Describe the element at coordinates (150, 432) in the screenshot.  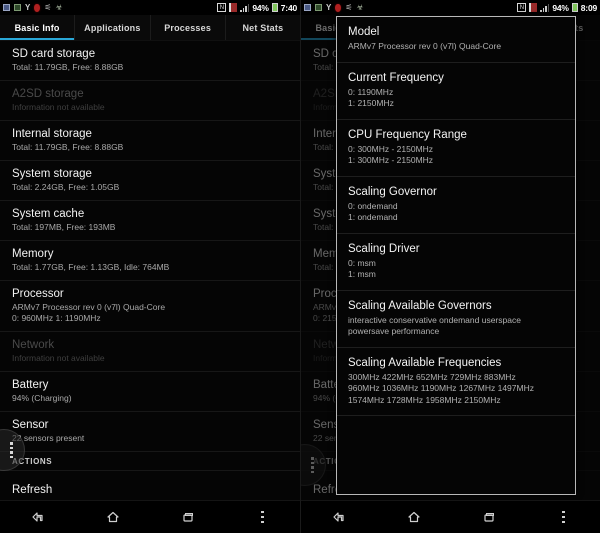
I see `list-item: Sensor 22 sensors present` at that location.